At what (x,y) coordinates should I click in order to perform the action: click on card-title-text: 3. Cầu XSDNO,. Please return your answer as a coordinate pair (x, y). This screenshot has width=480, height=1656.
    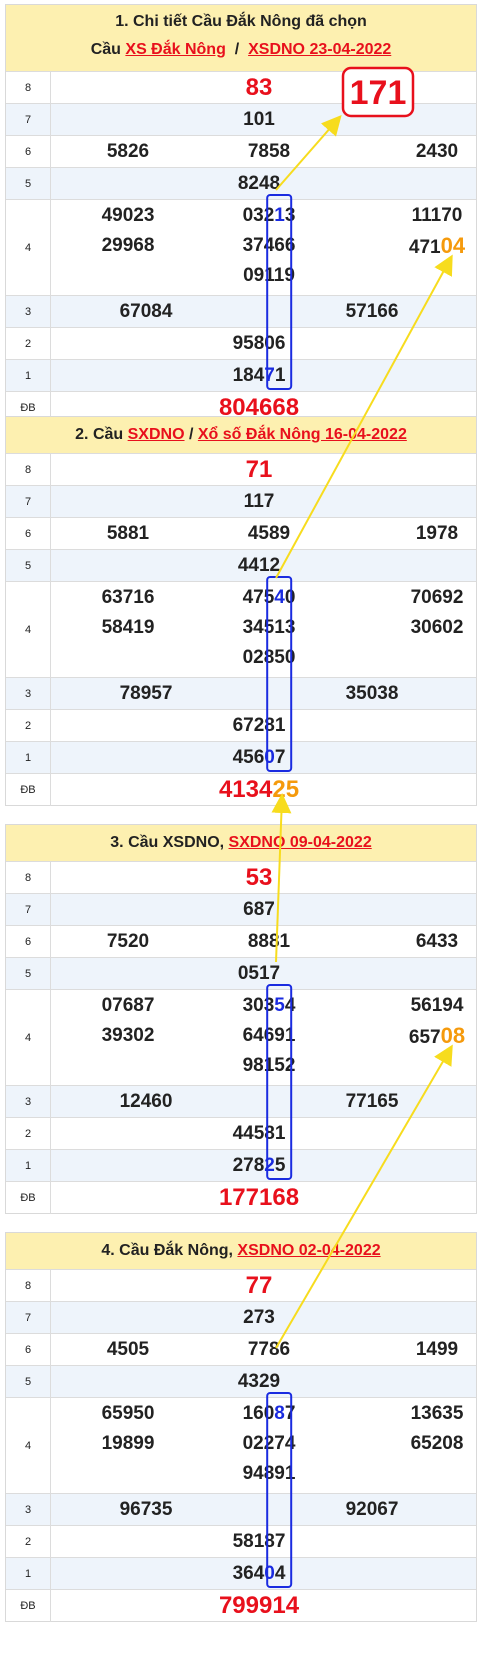
    Looking at the image, I should click on (169, 842).